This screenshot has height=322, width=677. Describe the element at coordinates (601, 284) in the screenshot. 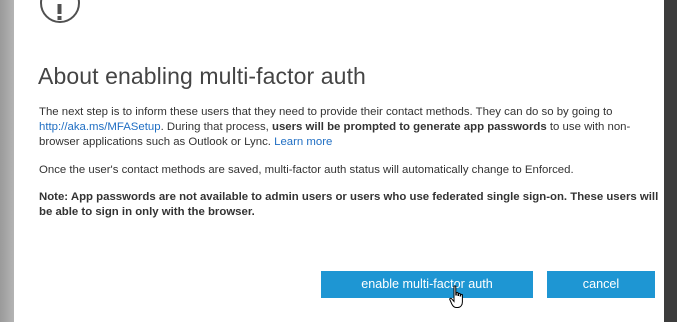

I see `cancel-button: cancel` at that location.